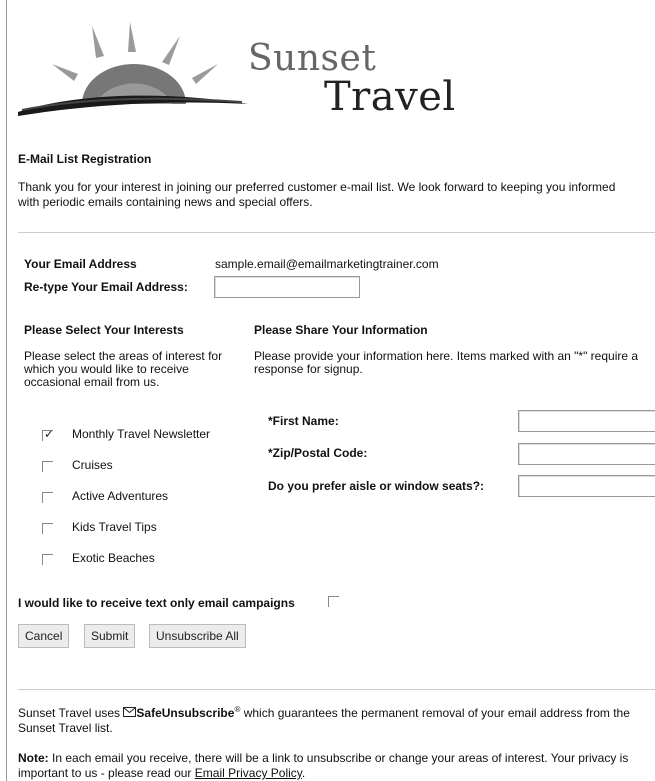 Image resolution: width=655 pixels, height=781 pixels. I want to click on submit-button: Submit, so click(110, 636).